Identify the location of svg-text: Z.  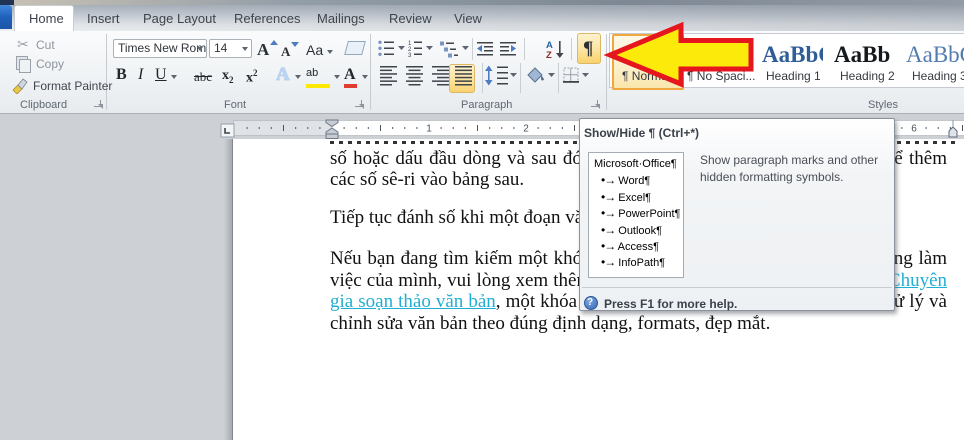
(549, 55).